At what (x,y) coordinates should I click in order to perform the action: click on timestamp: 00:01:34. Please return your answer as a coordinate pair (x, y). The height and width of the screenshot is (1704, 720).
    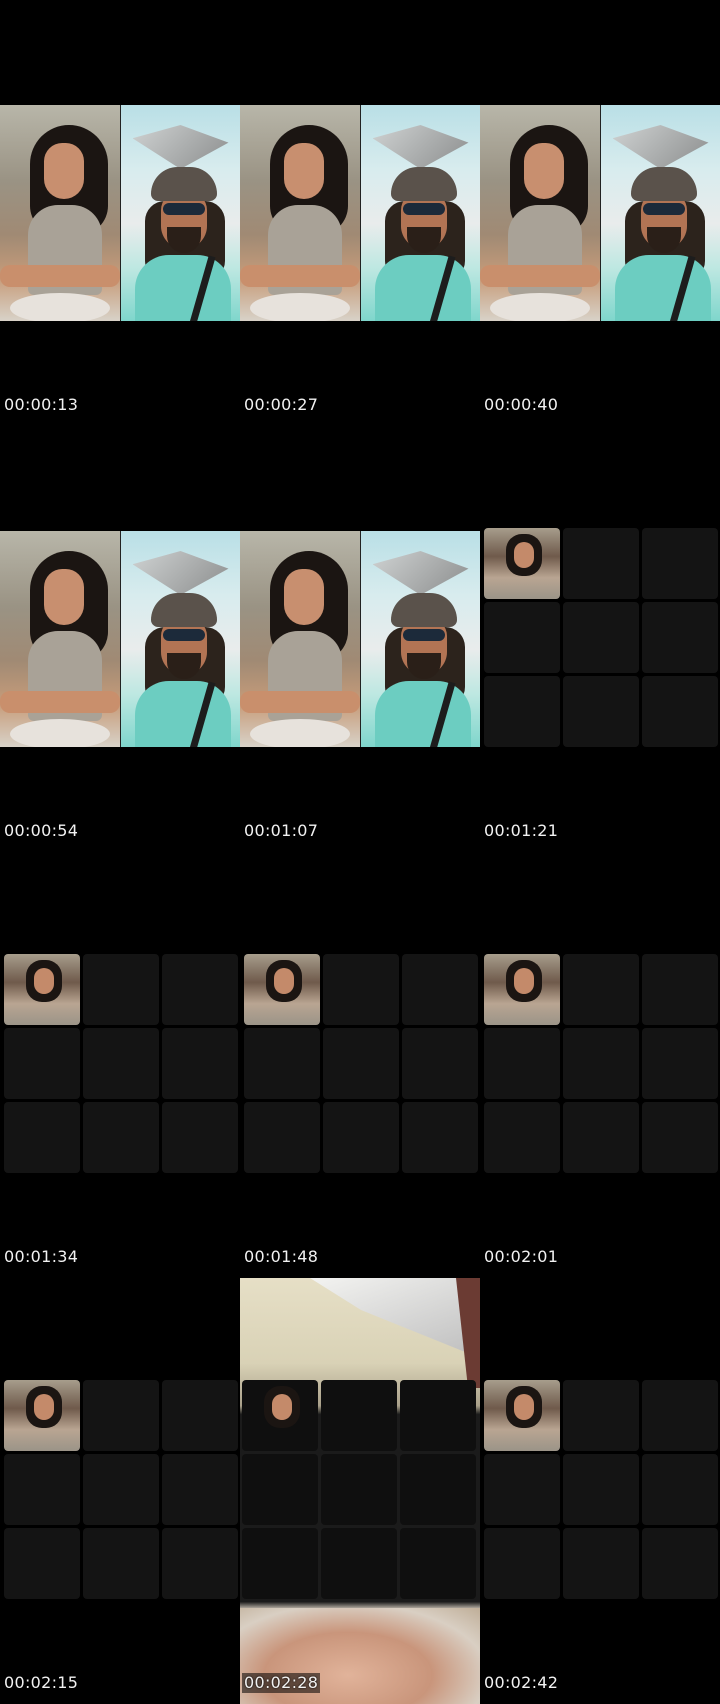
    Looking at the image, I should click on (41, 1256).